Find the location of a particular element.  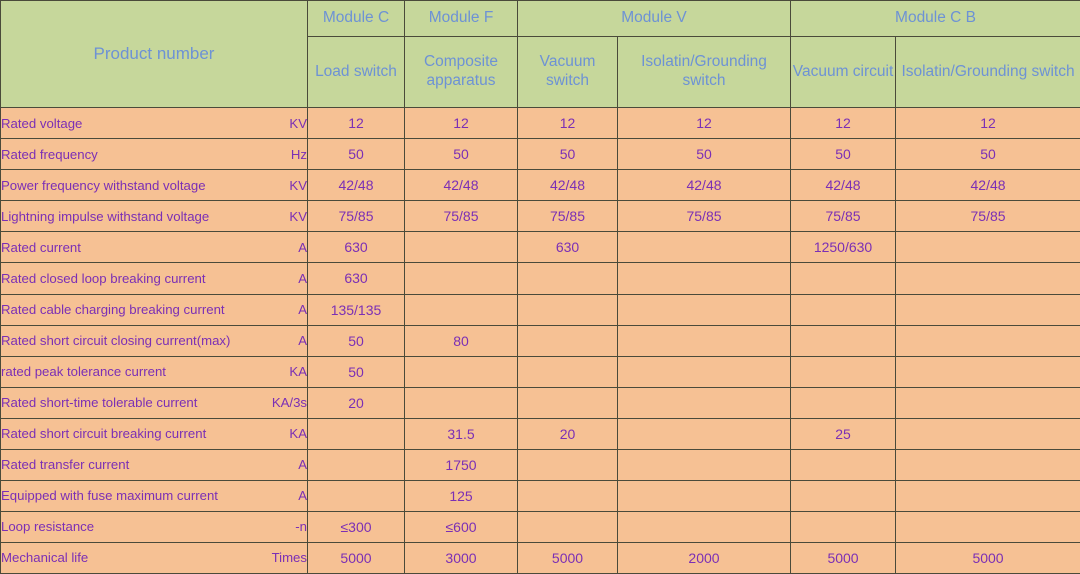

parameter-unit: KA is located at coordinates (298, 372).